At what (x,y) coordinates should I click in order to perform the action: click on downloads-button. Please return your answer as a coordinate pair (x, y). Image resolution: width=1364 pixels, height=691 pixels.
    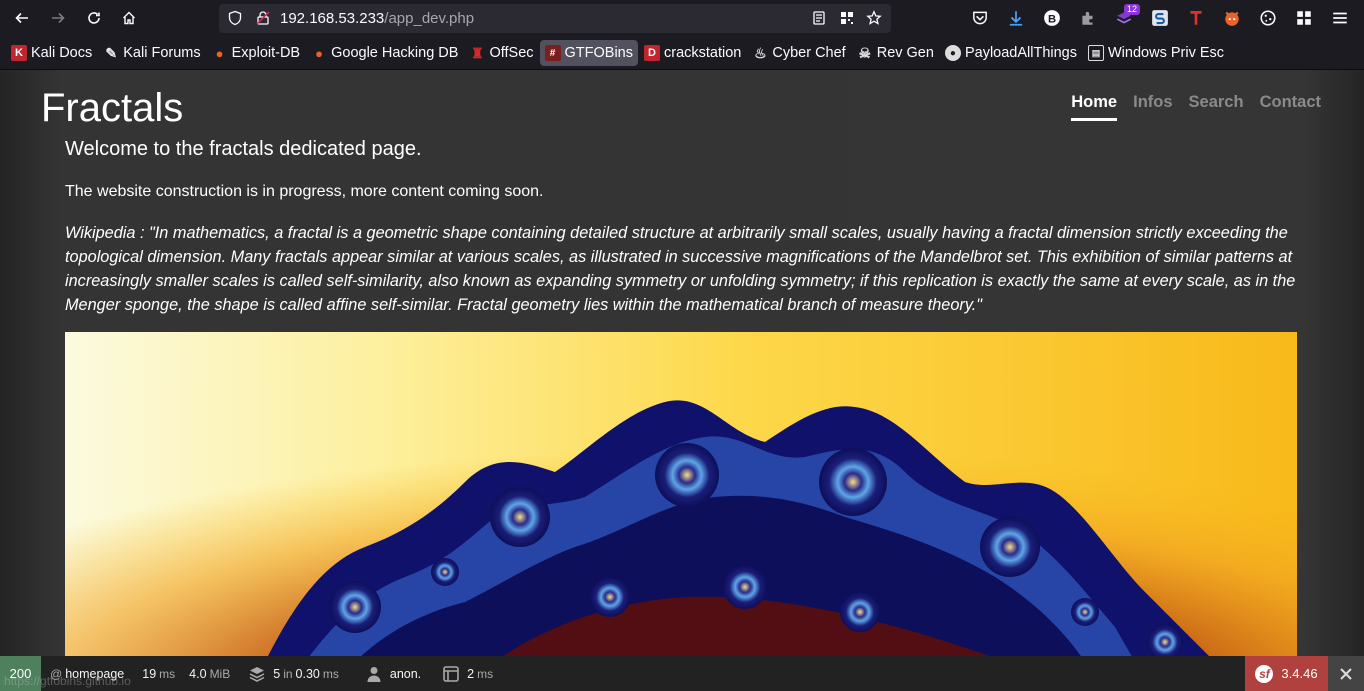
    Looking at the image, I should click on (1016, 18).